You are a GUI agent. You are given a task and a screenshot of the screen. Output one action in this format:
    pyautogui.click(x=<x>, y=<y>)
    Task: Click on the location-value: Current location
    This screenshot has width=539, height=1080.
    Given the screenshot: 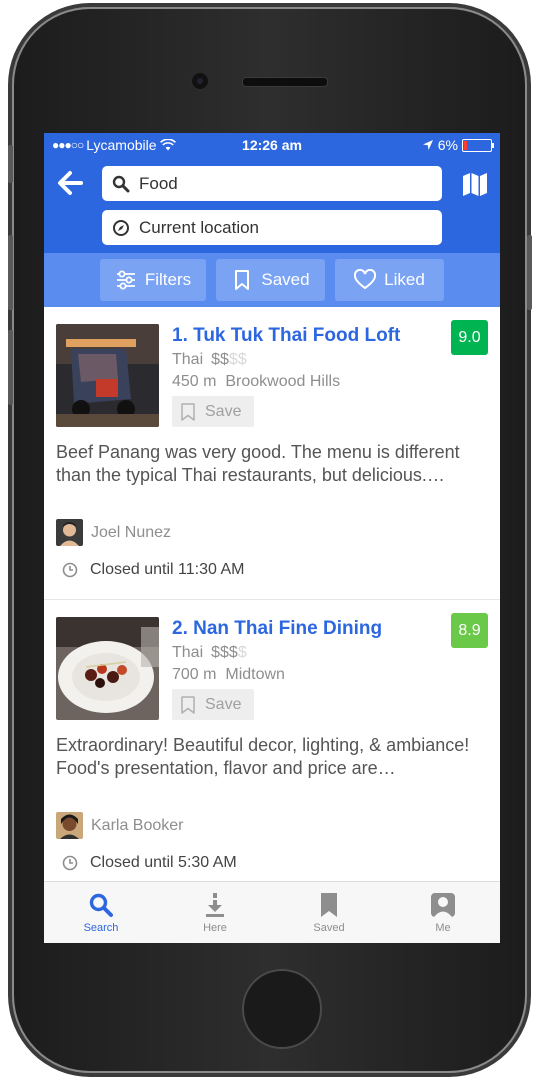 What is the action you would take?
    pyautogui.click(x=199, y=227)
    